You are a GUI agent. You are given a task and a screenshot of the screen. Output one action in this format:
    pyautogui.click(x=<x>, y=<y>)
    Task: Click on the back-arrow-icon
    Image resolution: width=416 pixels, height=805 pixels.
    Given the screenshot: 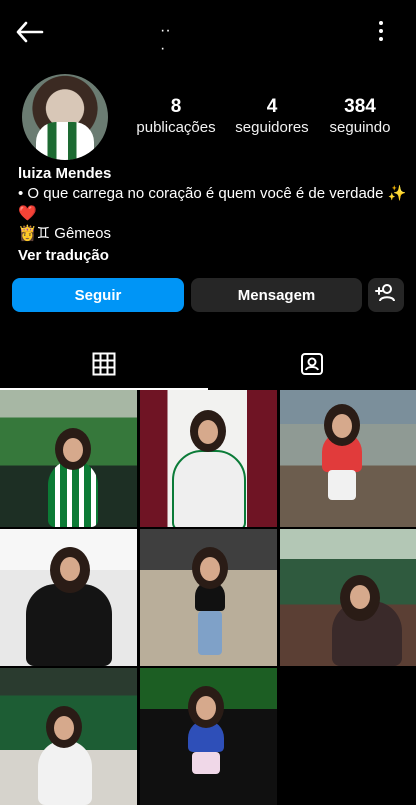 What is the action you would take?
    pyautogui.click(x=29, y=32)
    